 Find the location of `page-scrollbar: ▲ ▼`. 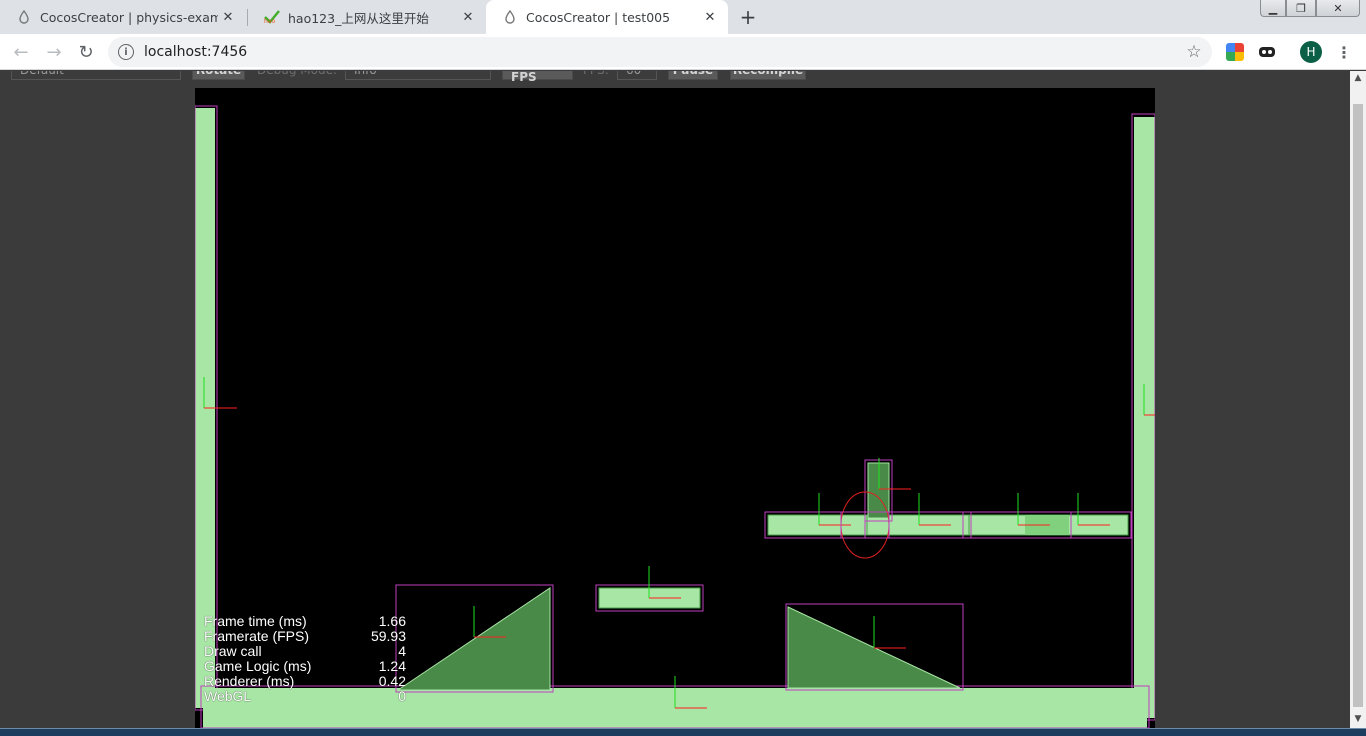

page-scrollbar: ▲ ▼ is located at coordinates (1358, 399).